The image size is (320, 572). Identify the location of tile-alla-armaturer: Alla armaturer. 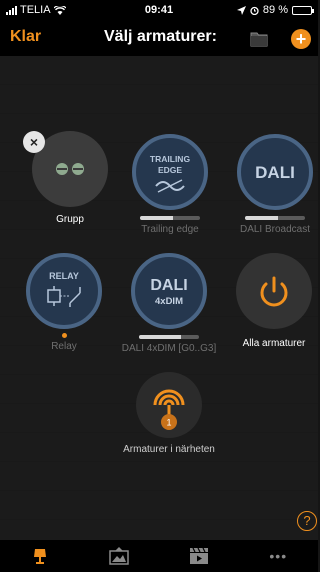
(274, 301).